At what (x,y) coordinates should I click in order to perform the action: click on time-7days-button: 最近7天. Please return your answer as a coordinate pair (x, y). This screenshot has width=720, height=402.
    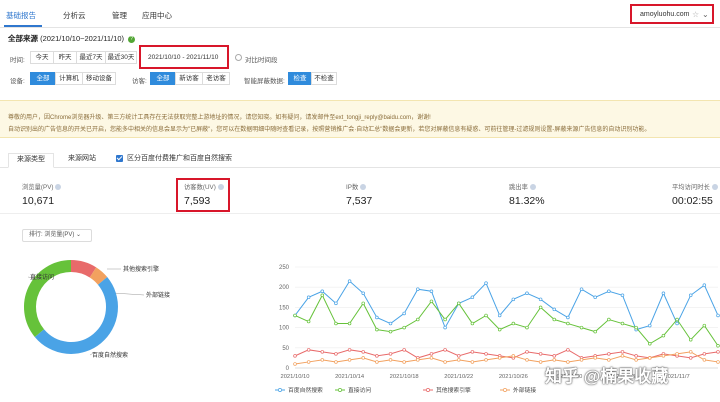
    Looking at the image, I should click on (91, 57).